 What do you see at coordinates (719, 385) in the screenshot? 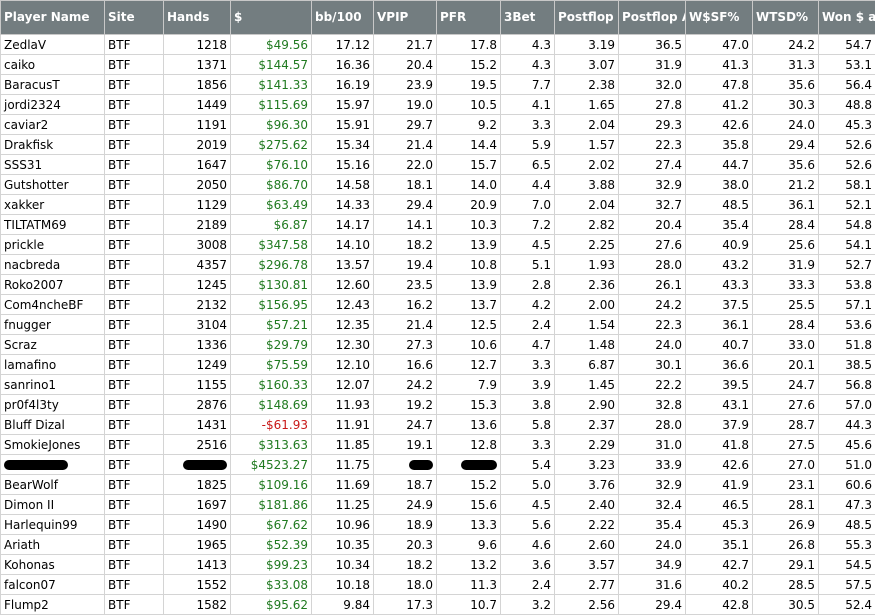
I see `cell-wsf-pct: 39.5` at bounding box center [719, 385].